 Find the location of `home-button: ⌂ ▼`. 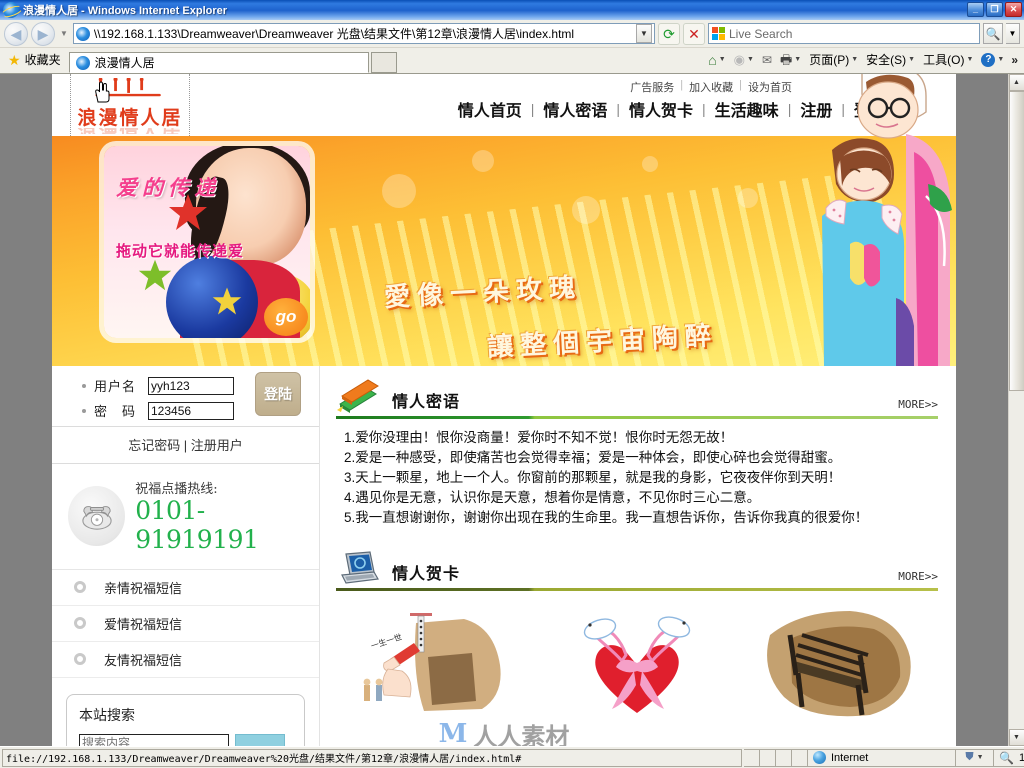

home-button: ⌂ ▼ is located at coordinates (716, 60).